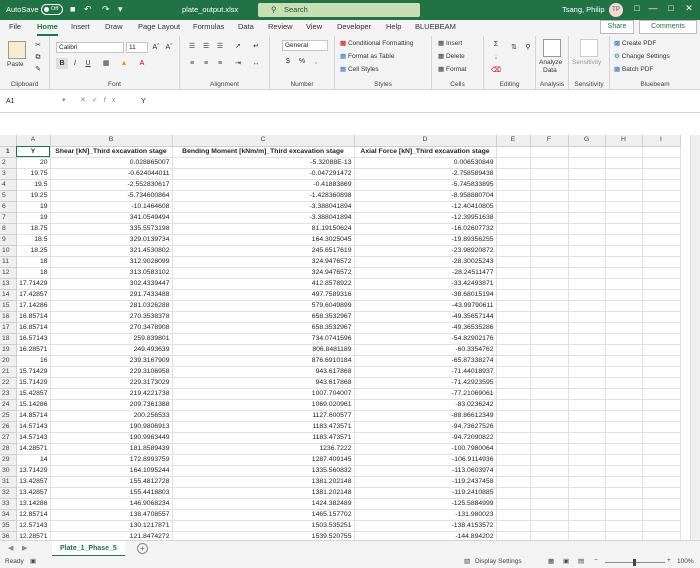  Describe the element at coordinates (111, 229) in the screenshot. I see `cell: 335.5573198` at that location.